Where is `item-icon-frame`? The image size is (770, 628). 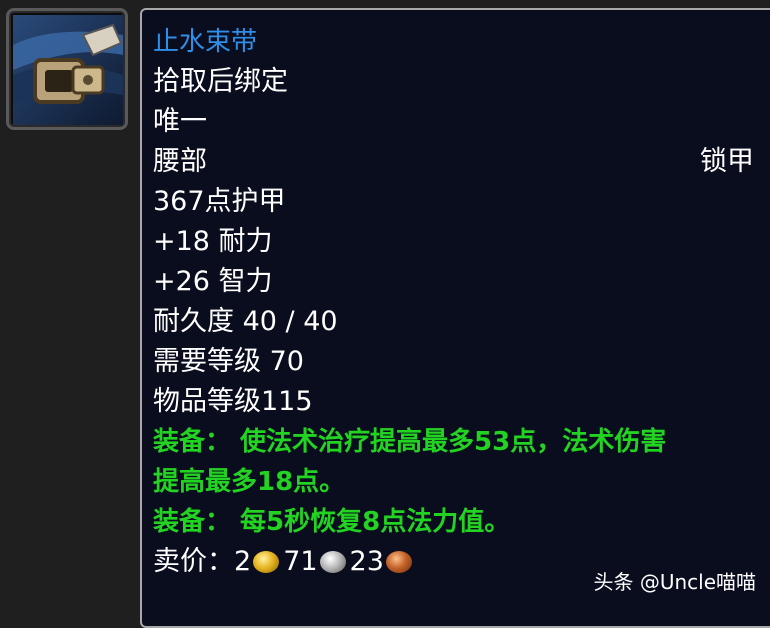
item-icon-frame is located at coordinates (67, 69).